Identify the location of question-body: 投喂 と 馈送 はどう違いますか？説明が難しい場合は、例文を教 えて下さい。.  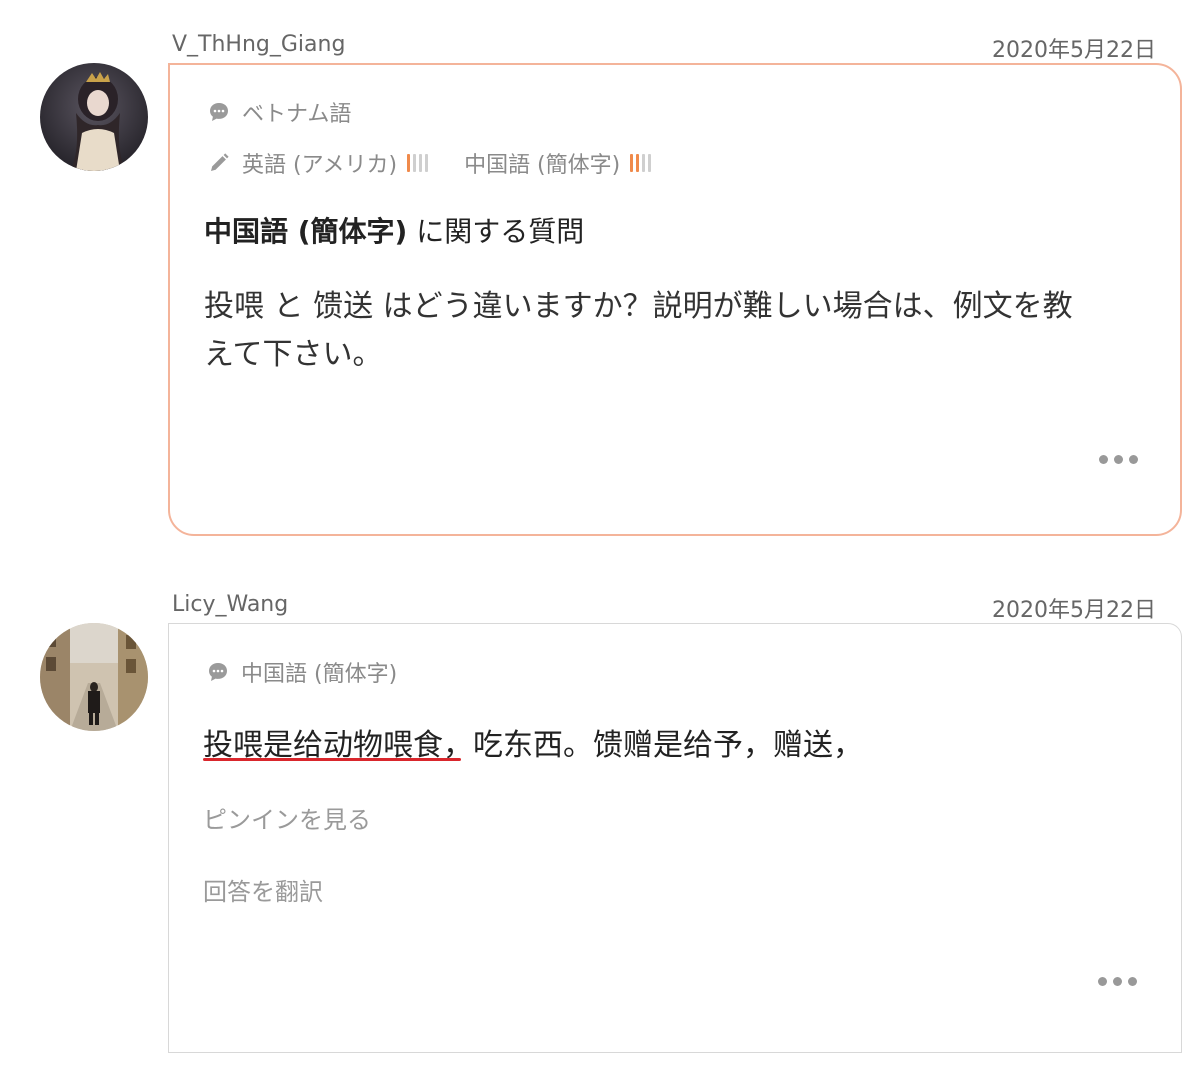
(684, 331).